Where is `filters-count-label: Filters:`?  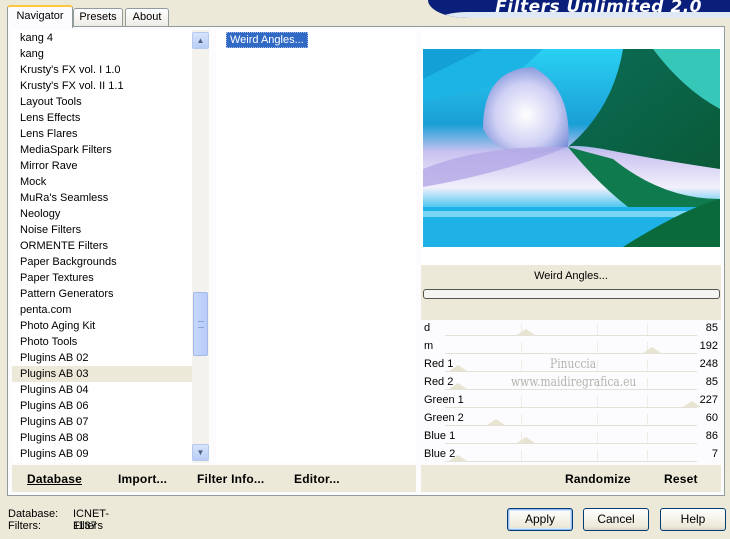
filters-count-label: Filters: is located at coordinates (24, 526).